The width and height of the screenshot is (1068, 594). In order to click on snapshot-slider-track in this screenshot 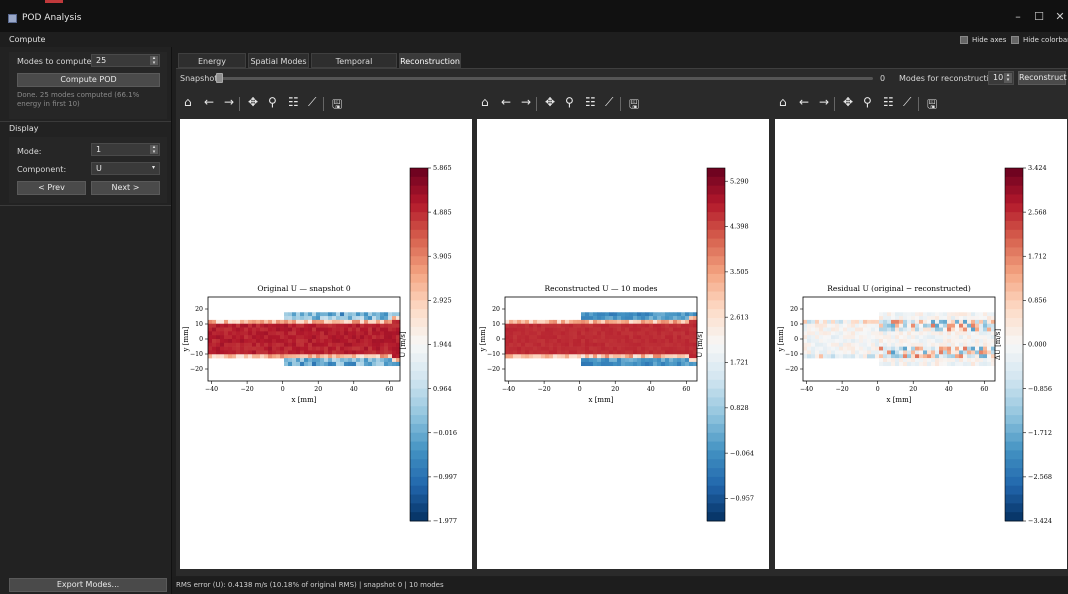, I will do `click(544, 78)`.